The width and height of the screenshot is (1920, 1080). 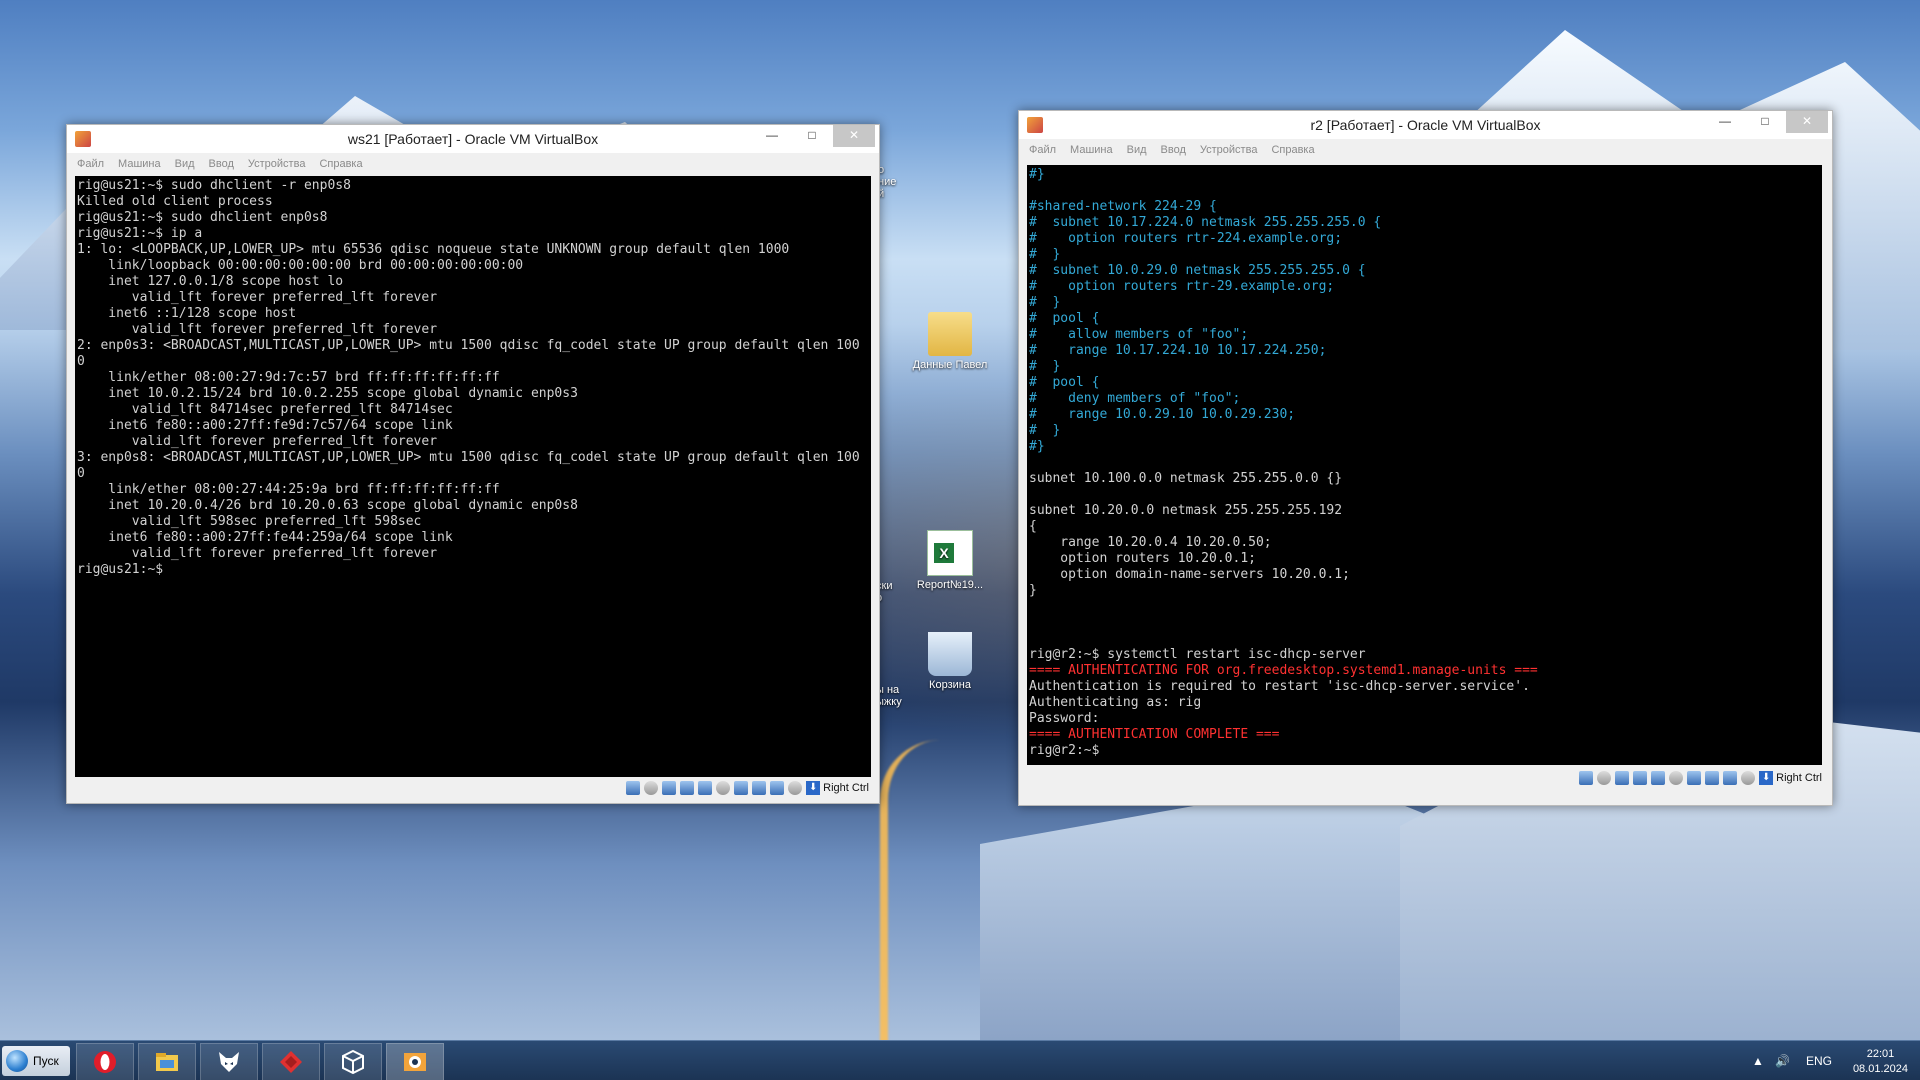 I want to click on terminal-line: # deny members of "foo";, so click(x=1135, y=398).